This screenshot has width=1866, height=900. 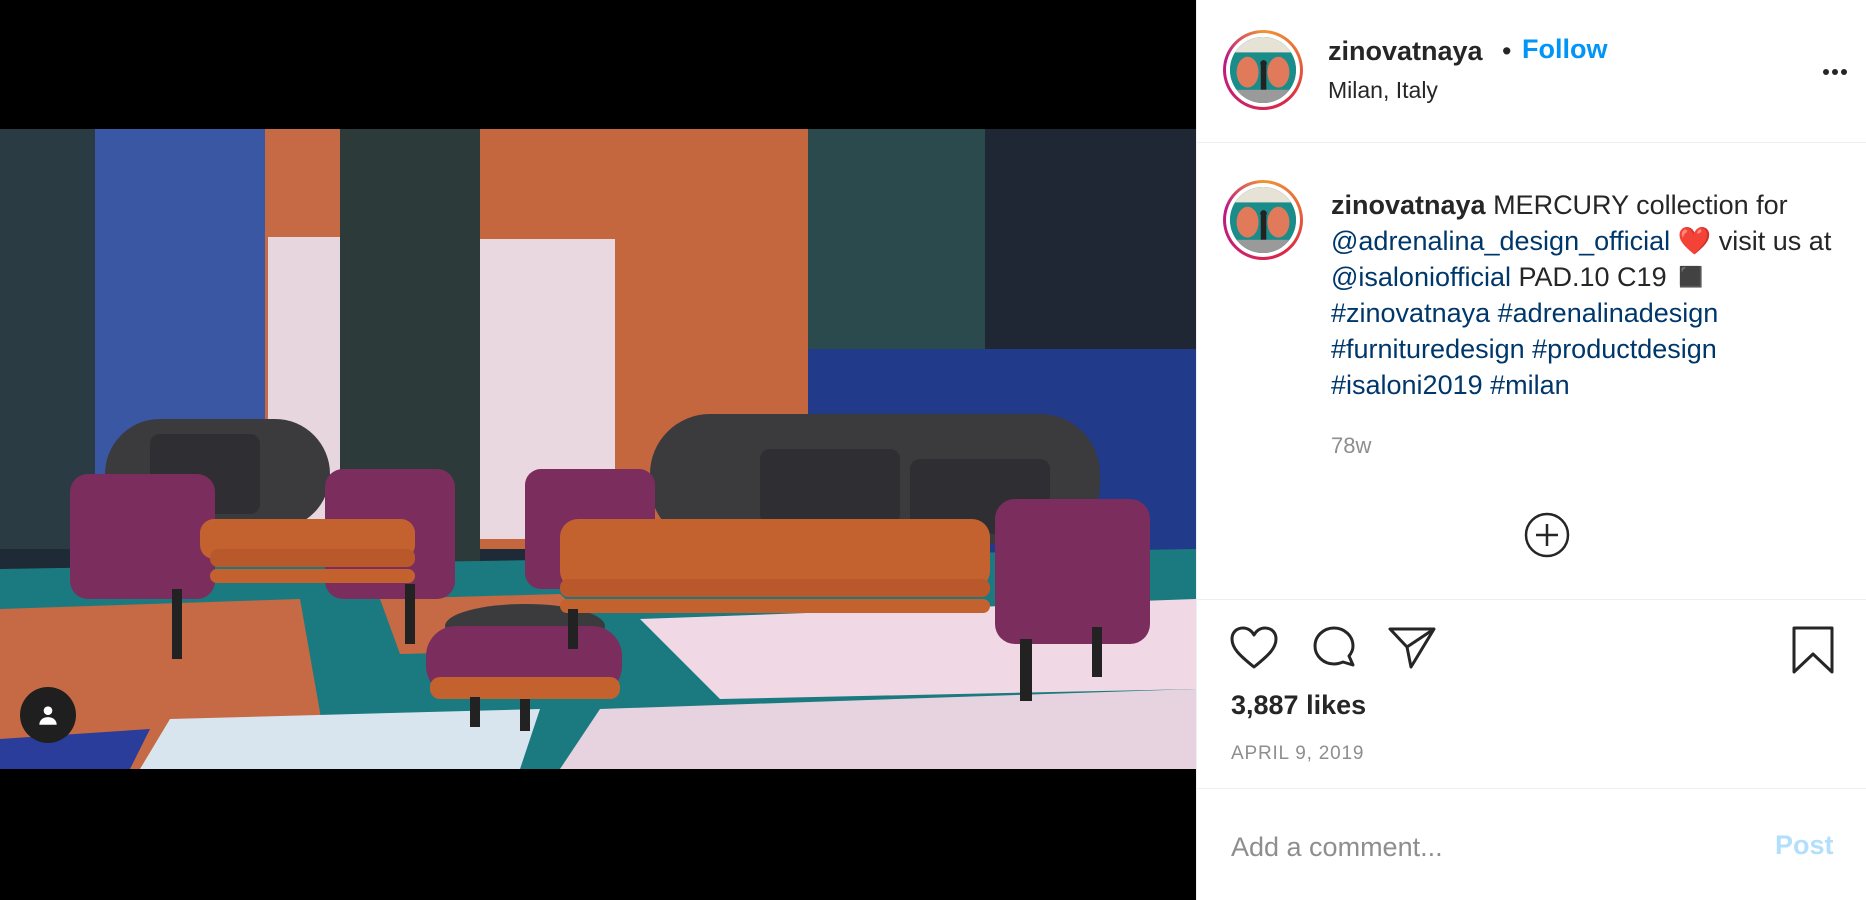 What do you see at coordinates (1531, 71) in the screenshot?
I see `post-header: zinovatnaya • Follow Milan, Italy` at bounding box center [1531, 71].